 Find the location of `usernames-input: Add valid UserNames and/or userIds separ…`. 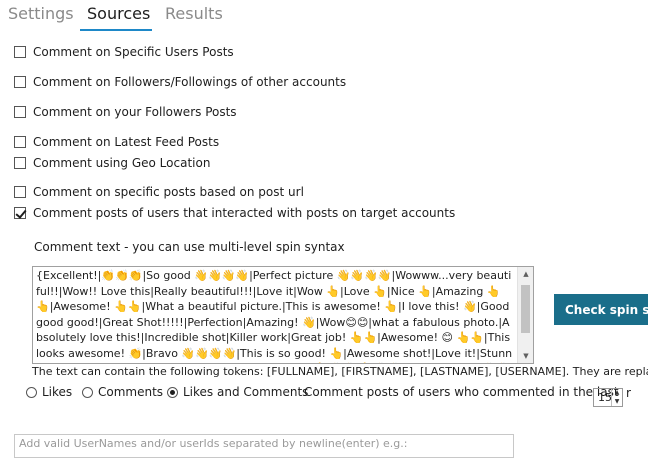

usernames-input: Add valid UserNames and/or userIds separ… is located at coordinates (264, 446).